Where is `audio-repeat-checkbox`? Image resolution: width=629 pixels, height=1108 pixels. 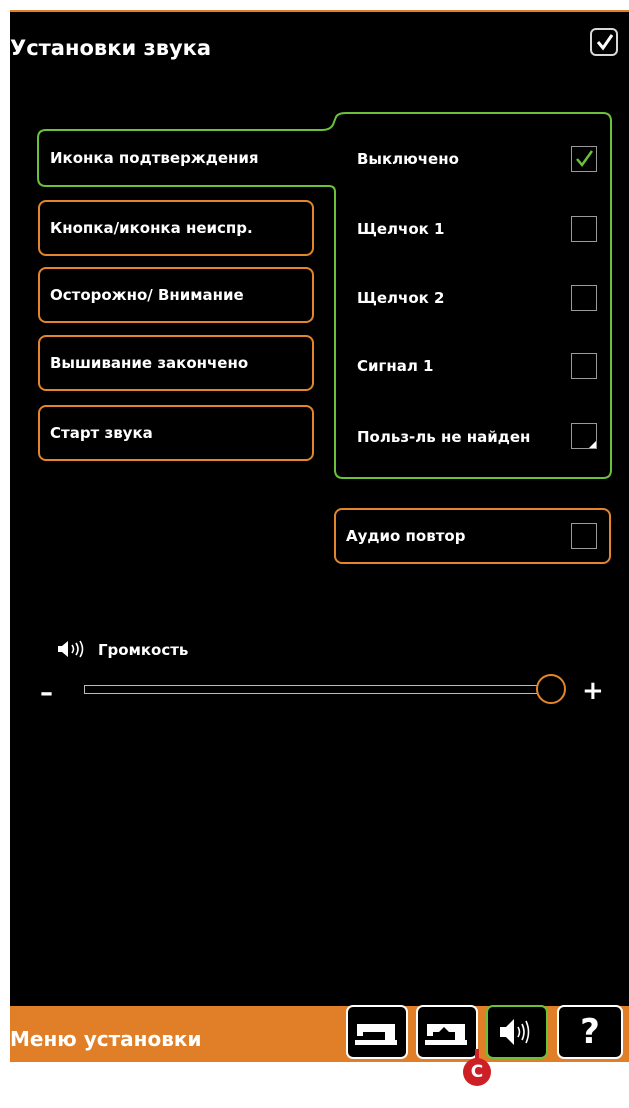 audio-repeat-checkbox is located at coordinates (584, 536).